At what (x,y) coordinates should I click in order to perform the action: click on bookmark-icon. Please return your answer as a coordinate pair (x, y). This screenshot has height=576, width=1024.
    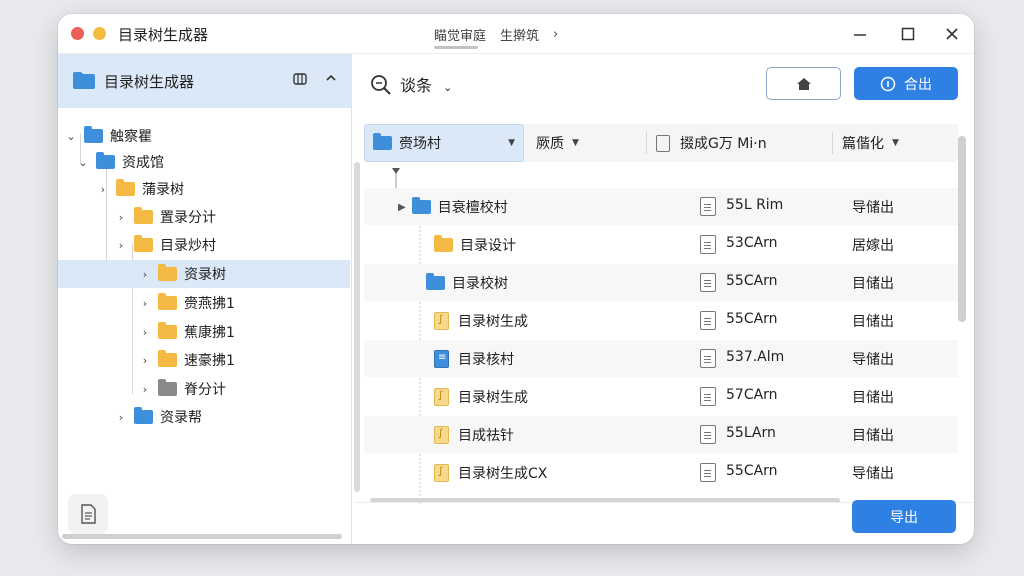
    Looking at the image, I should click on (300, 81).